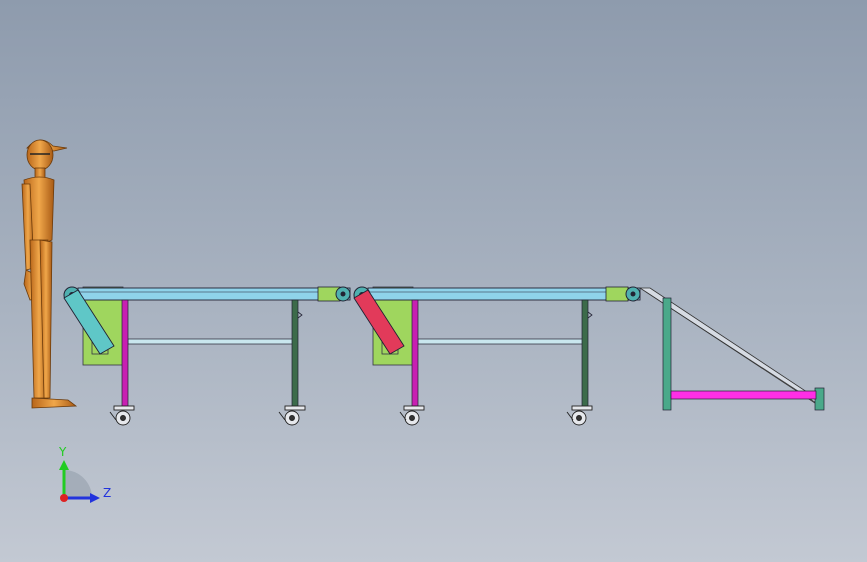 This screenshot has height=562, width=867. Describe the element at coordinates (107, 493) in the screenshot. I see `z-axis-label: Z` at that location.